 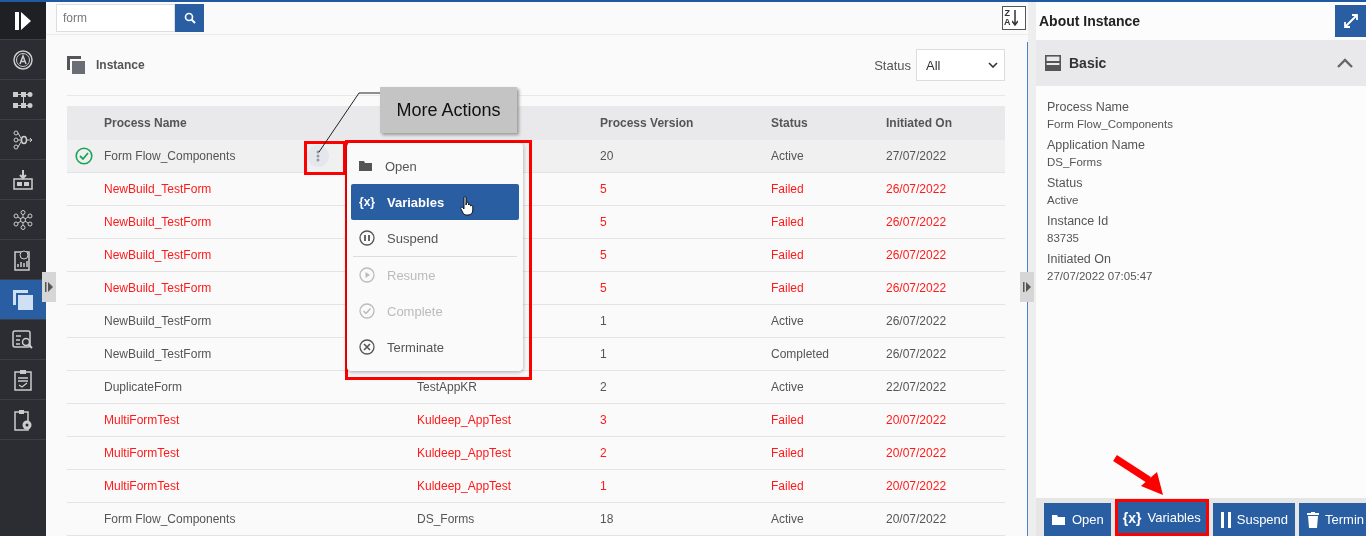 What do you see at coordinates (23, 139) in the screenshot?
I see `branching-icon` at bounding box center [23, 139].